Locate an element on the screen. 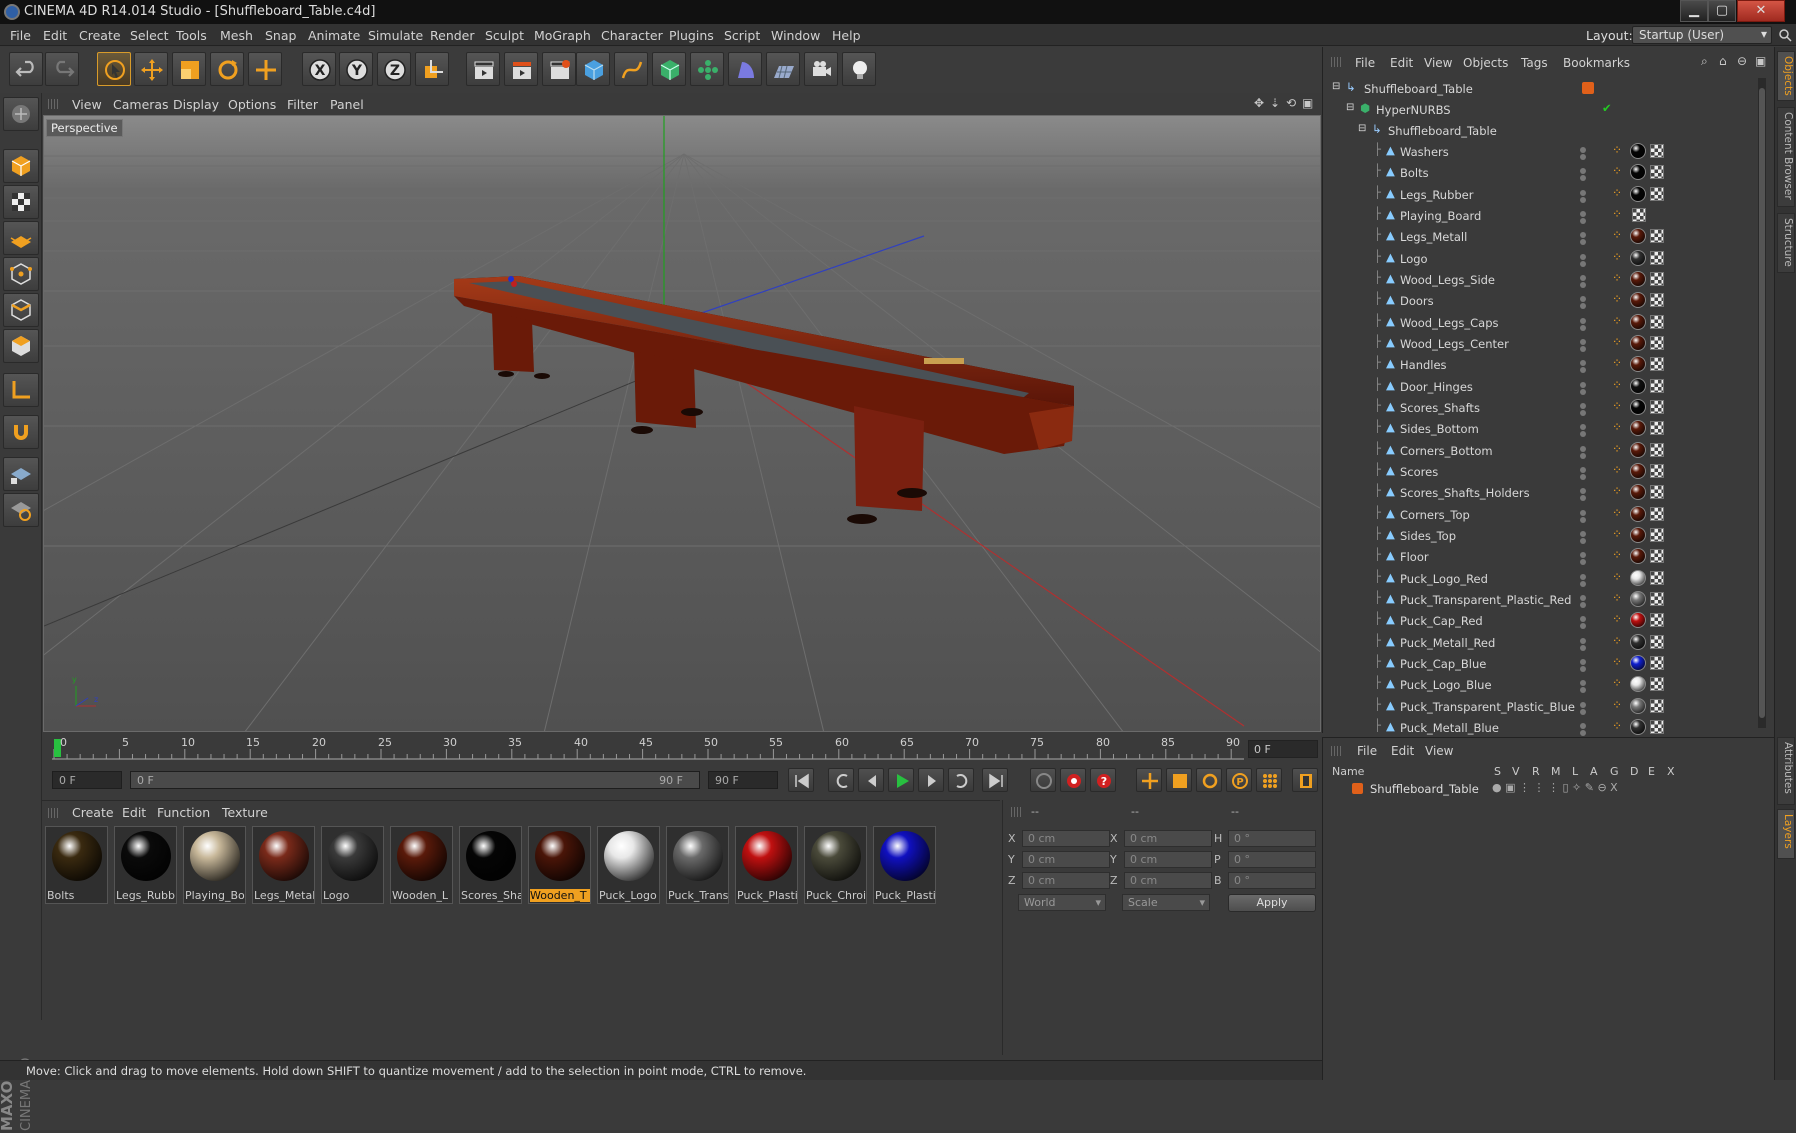  column-locked: L is located at coordinates (1575, 771).